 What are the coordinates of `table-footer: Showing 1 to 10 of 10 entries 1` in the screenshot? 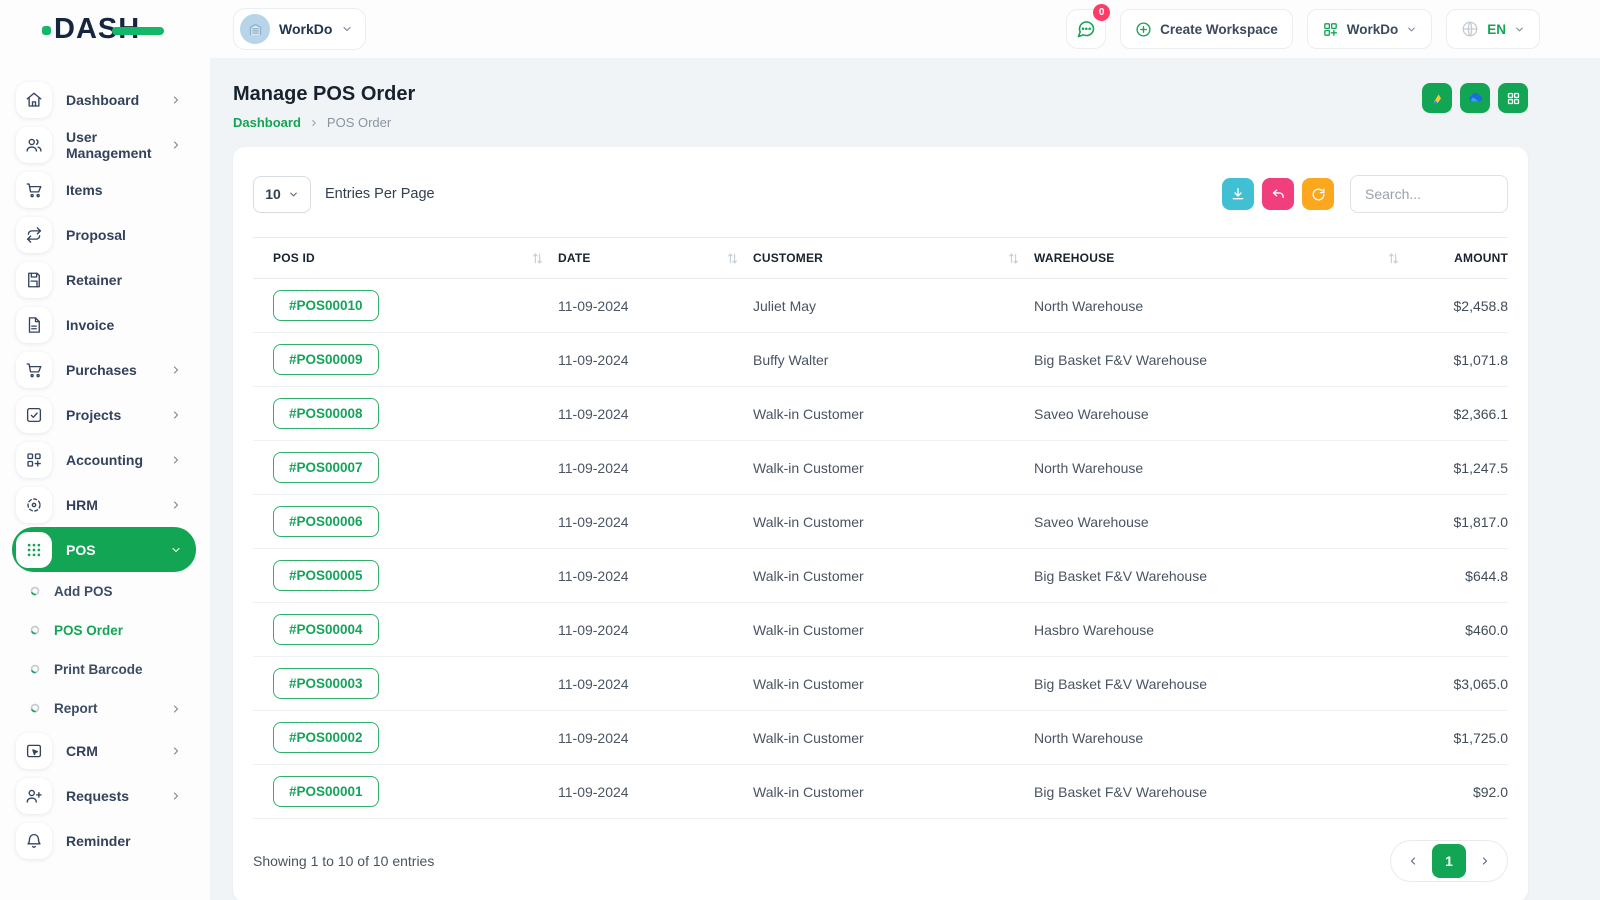 It's located at (880, 861).